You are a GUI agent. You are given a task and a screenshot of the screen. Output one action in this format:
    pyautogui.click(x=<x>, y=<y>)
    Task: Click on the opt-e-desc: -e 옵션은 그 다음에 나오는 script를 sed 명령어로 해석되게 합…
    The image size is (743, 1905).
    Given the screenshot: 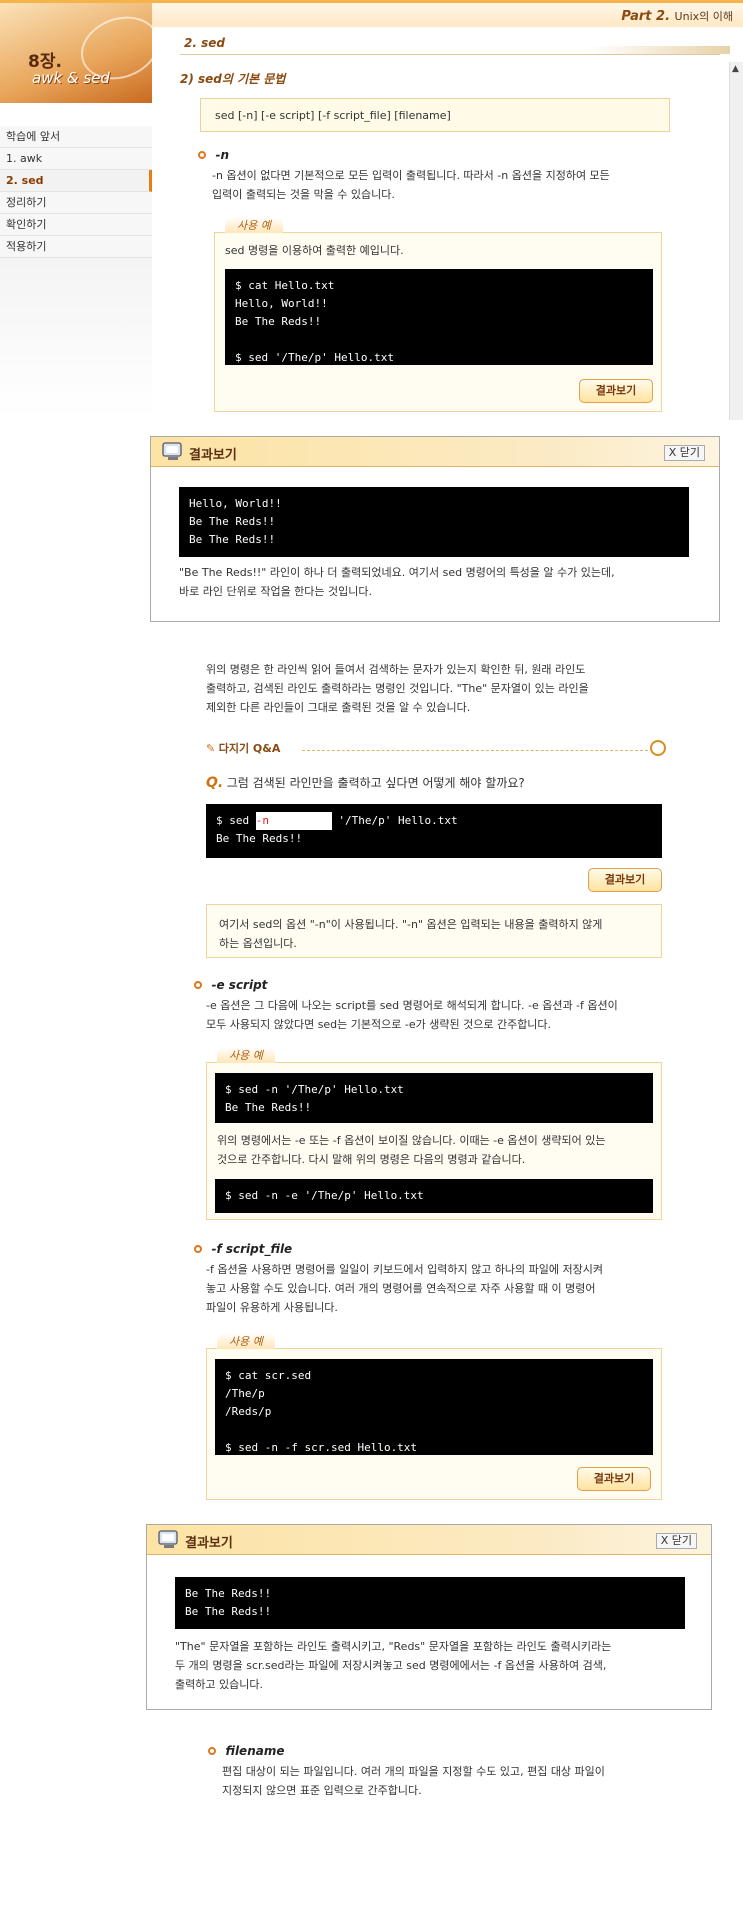 What is the action you would take?
    pyautogui.click(x=456, y=1015)
    